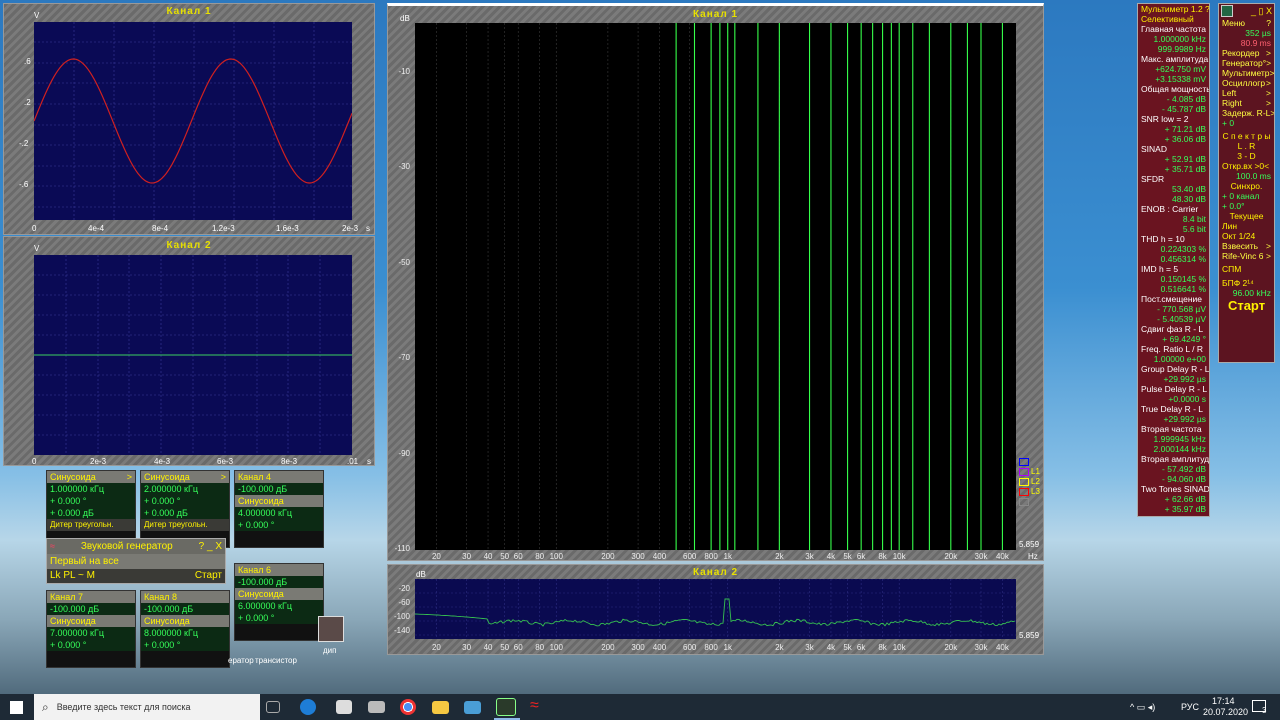 Image resolution: width=1280 pixels, height=720 pixels. Describe the element at coordinates (1190, 707) in the screenshot. I see `language-indicator: РУС` at that location.